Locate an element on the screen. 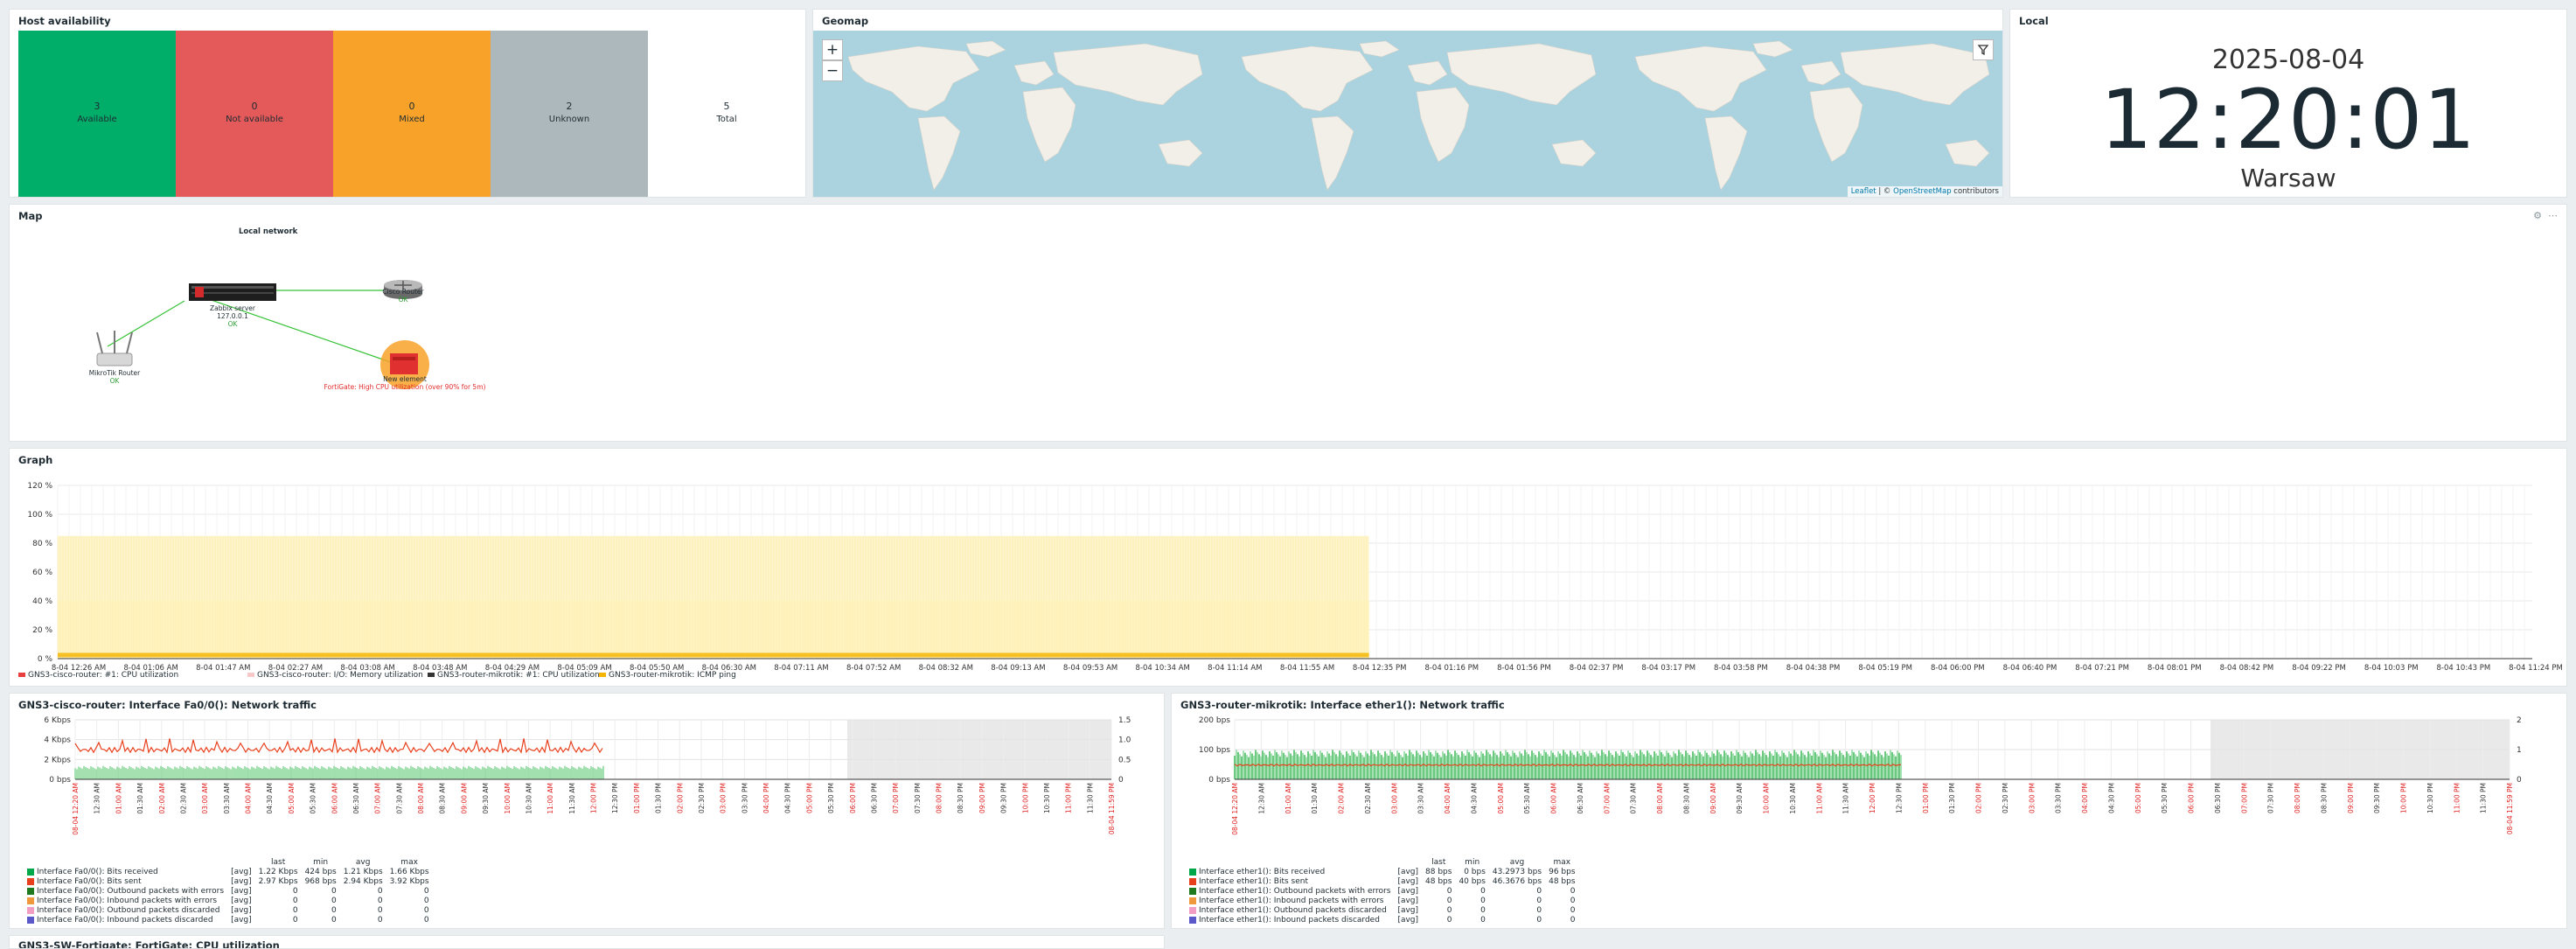  x-tick-label: 04:00 PM is located at coordinates (766, 798).